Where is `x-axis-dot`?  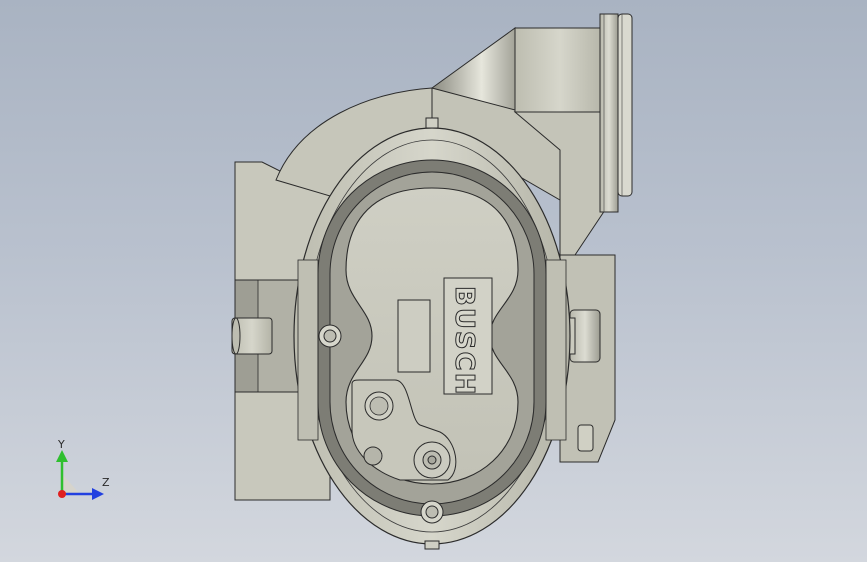
x-axis-dot is located at coordinates (62, 494).